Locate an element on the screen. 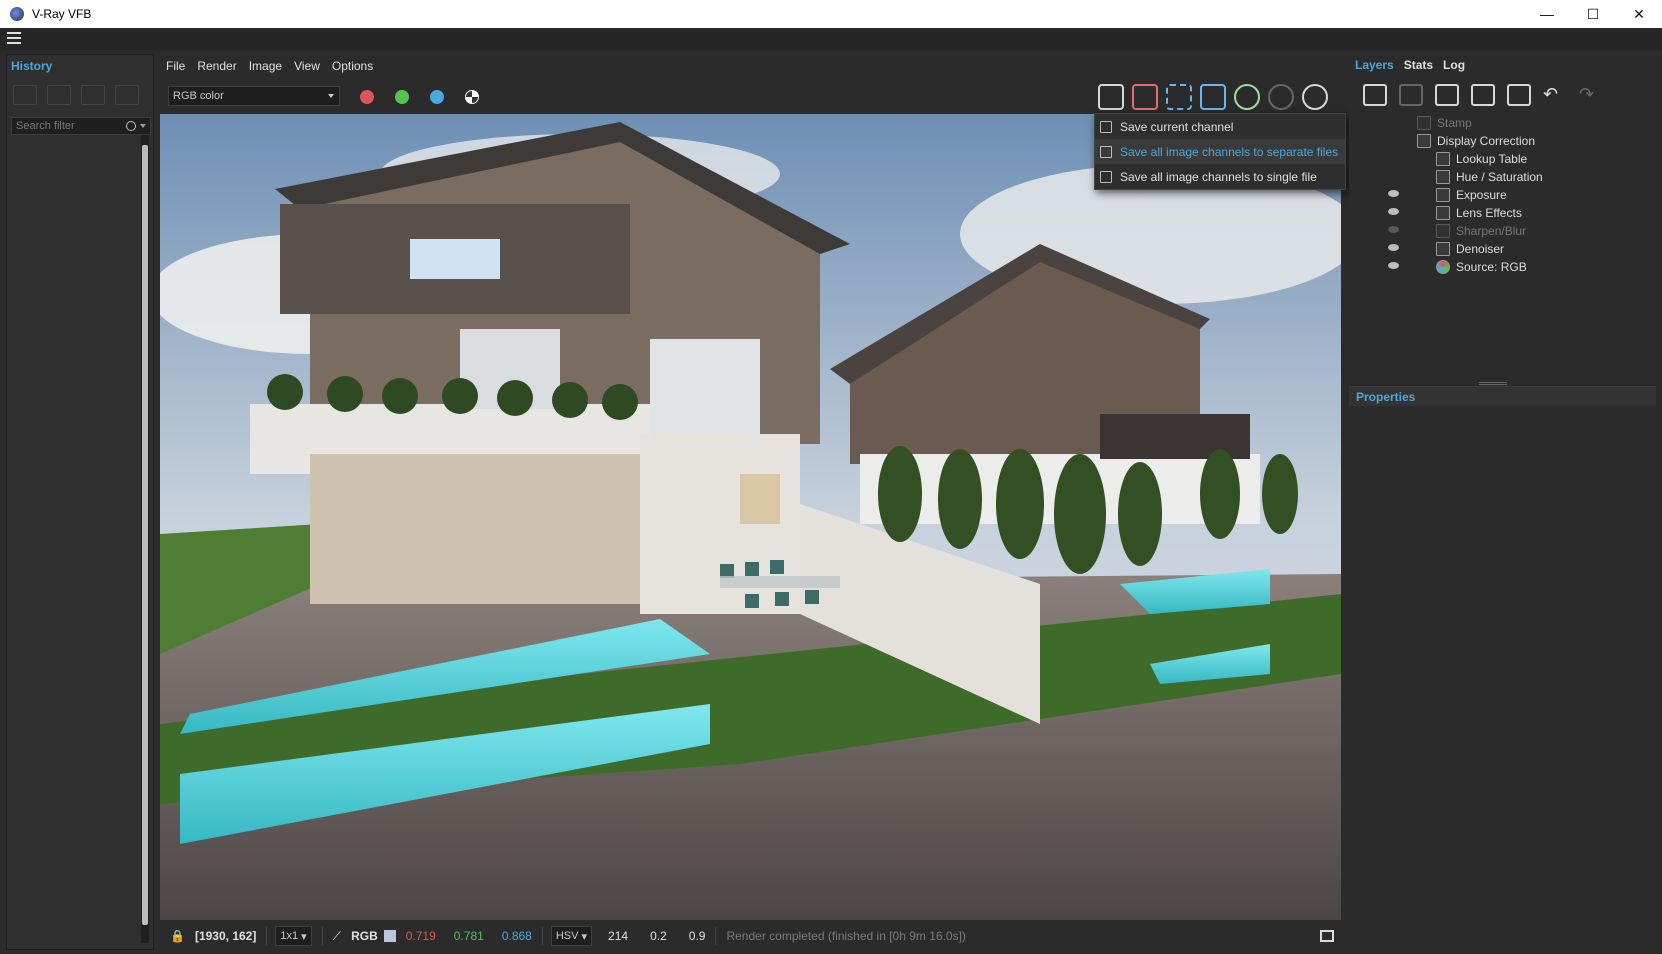  lock-icon: 🔒 is located at coordinates (177, 936).